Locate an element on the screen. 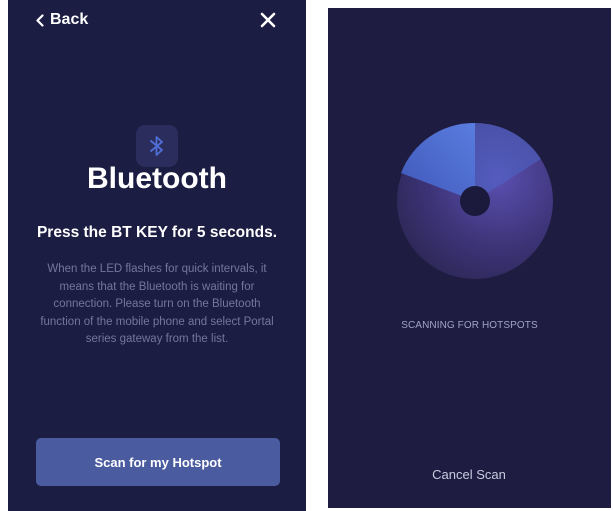 Image resolution: width=613 pixels, height=511 pixels. scanning-status-text: SCANNING FOR HOTSPOTS is located at coordinates (469, 325).